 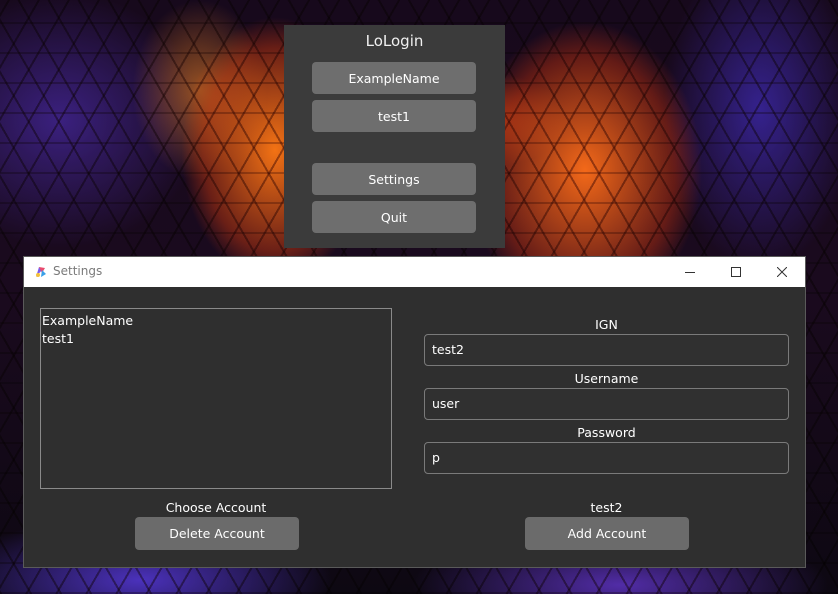 I want to click on maximize-icon, so click(x=736, y=272).